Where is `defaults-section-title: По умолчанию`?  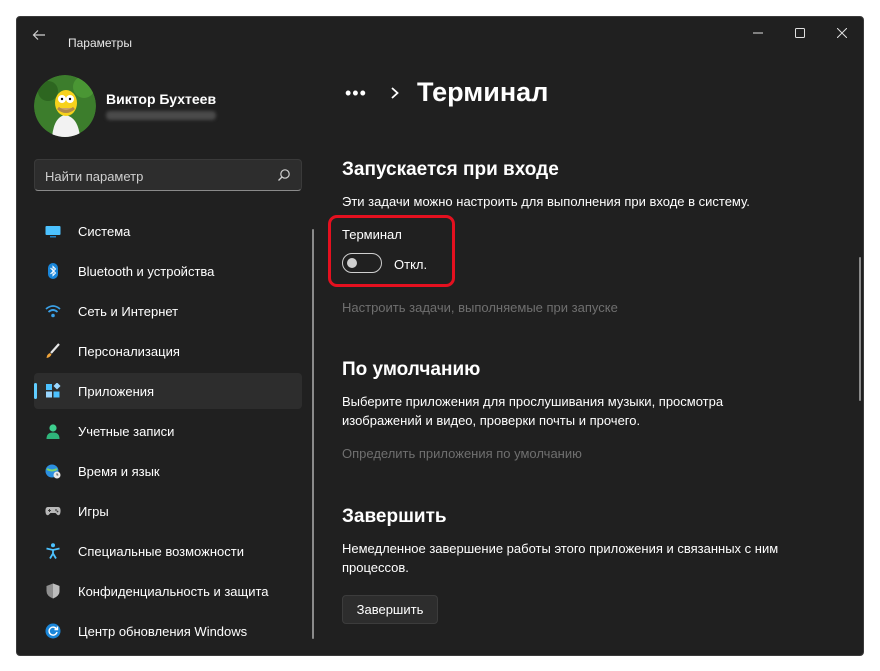 defaults-section-title: По умолчанию is located at coordinates (411, 369).